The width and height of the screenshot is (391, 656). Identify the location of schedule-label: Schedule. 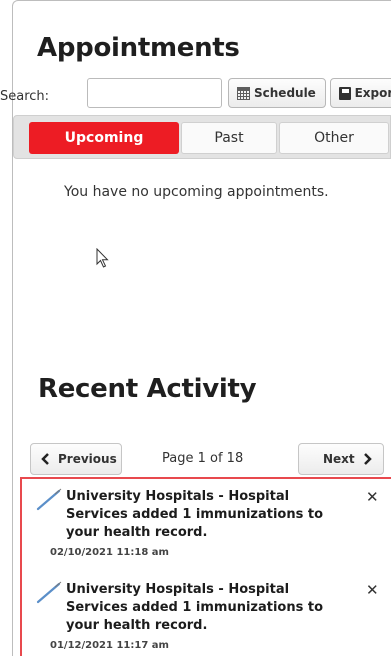
(285, 93).